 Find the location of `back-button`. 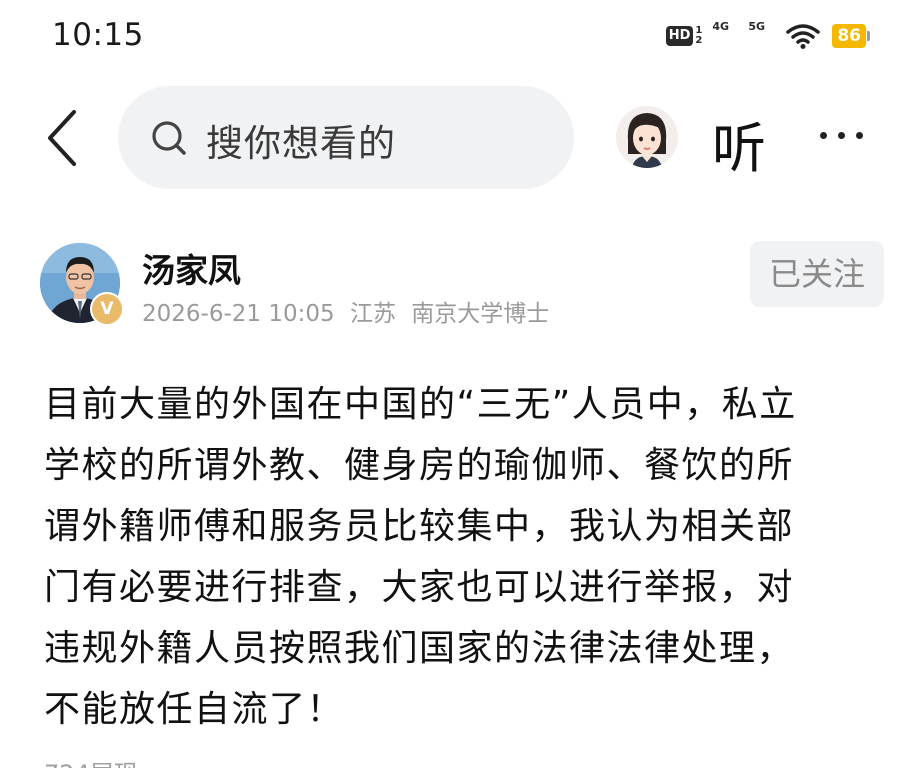

back-button is located at coordinates (62, 138).